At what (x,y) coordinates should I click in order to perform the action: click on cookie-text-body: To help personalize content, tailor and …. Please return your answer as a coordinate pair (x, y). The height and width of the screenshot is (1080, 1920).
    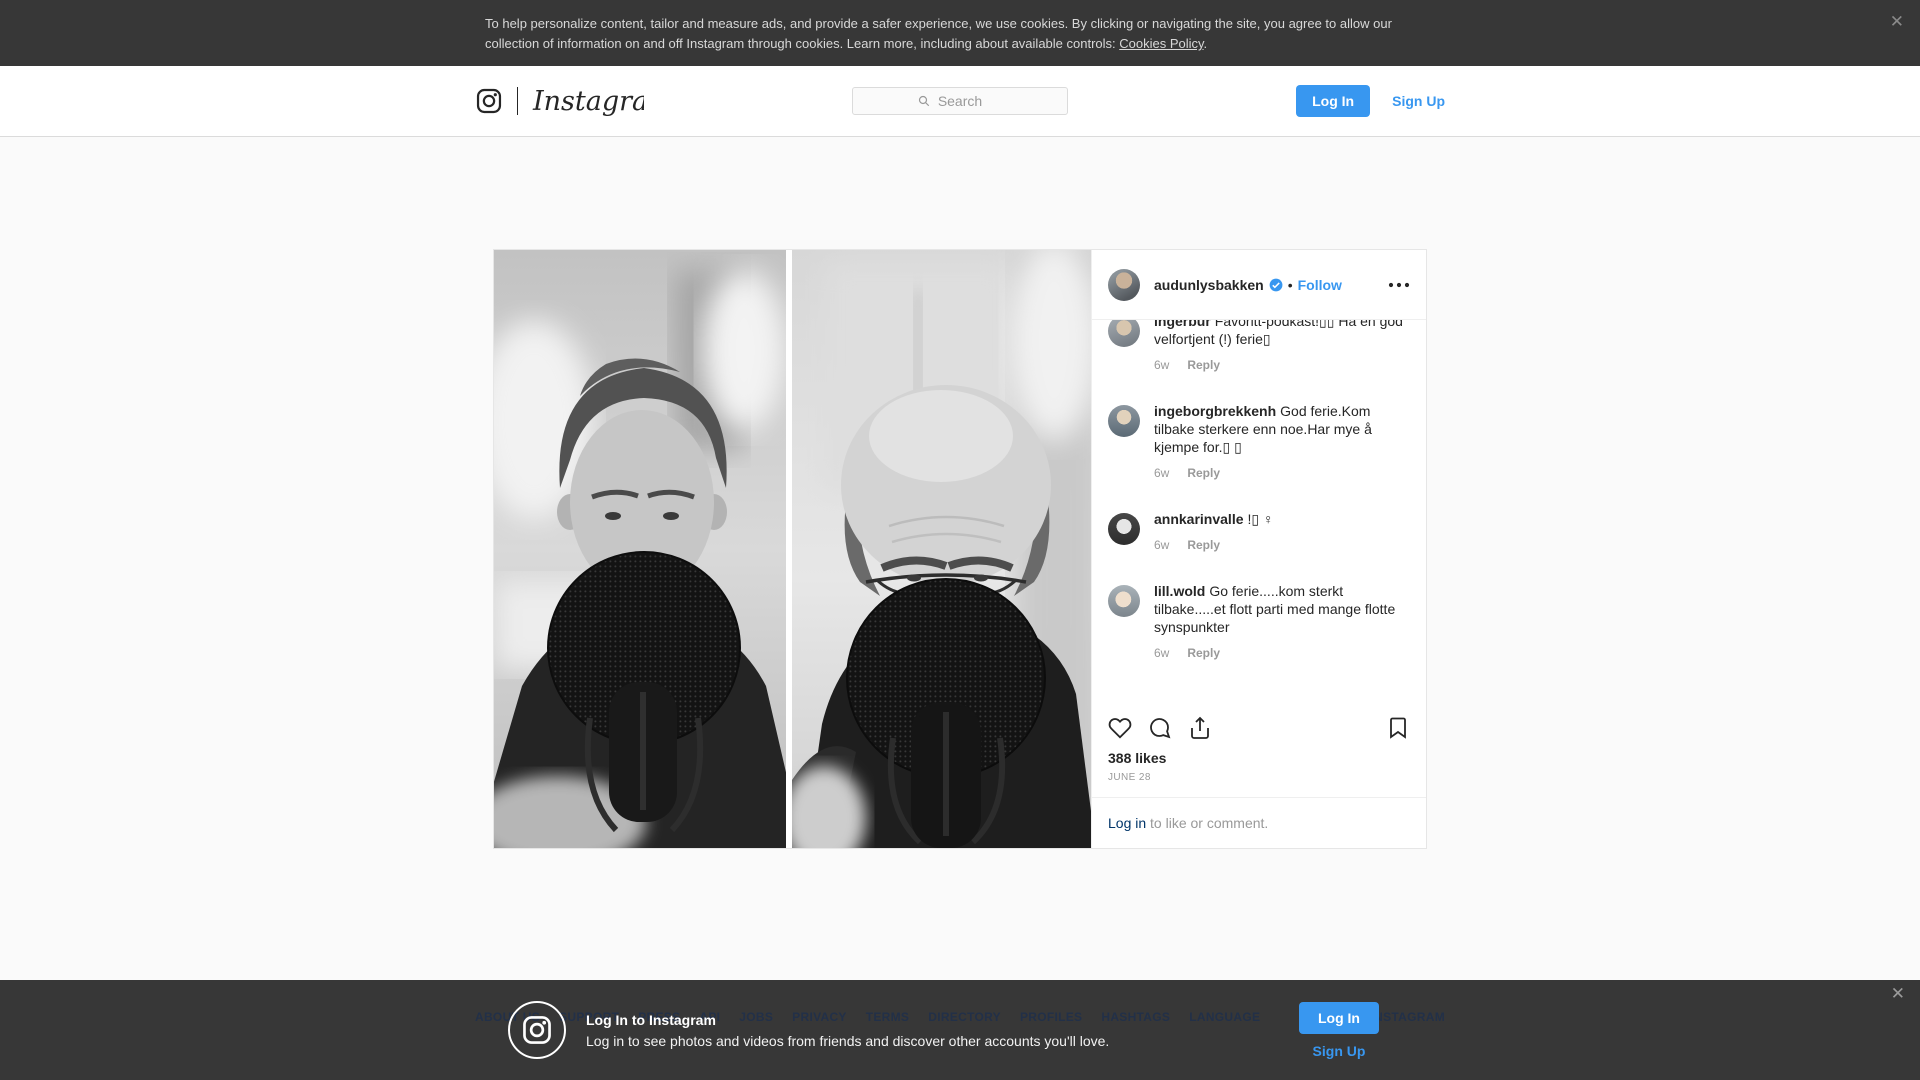
    Looking at the image, I should click on (938, 33).